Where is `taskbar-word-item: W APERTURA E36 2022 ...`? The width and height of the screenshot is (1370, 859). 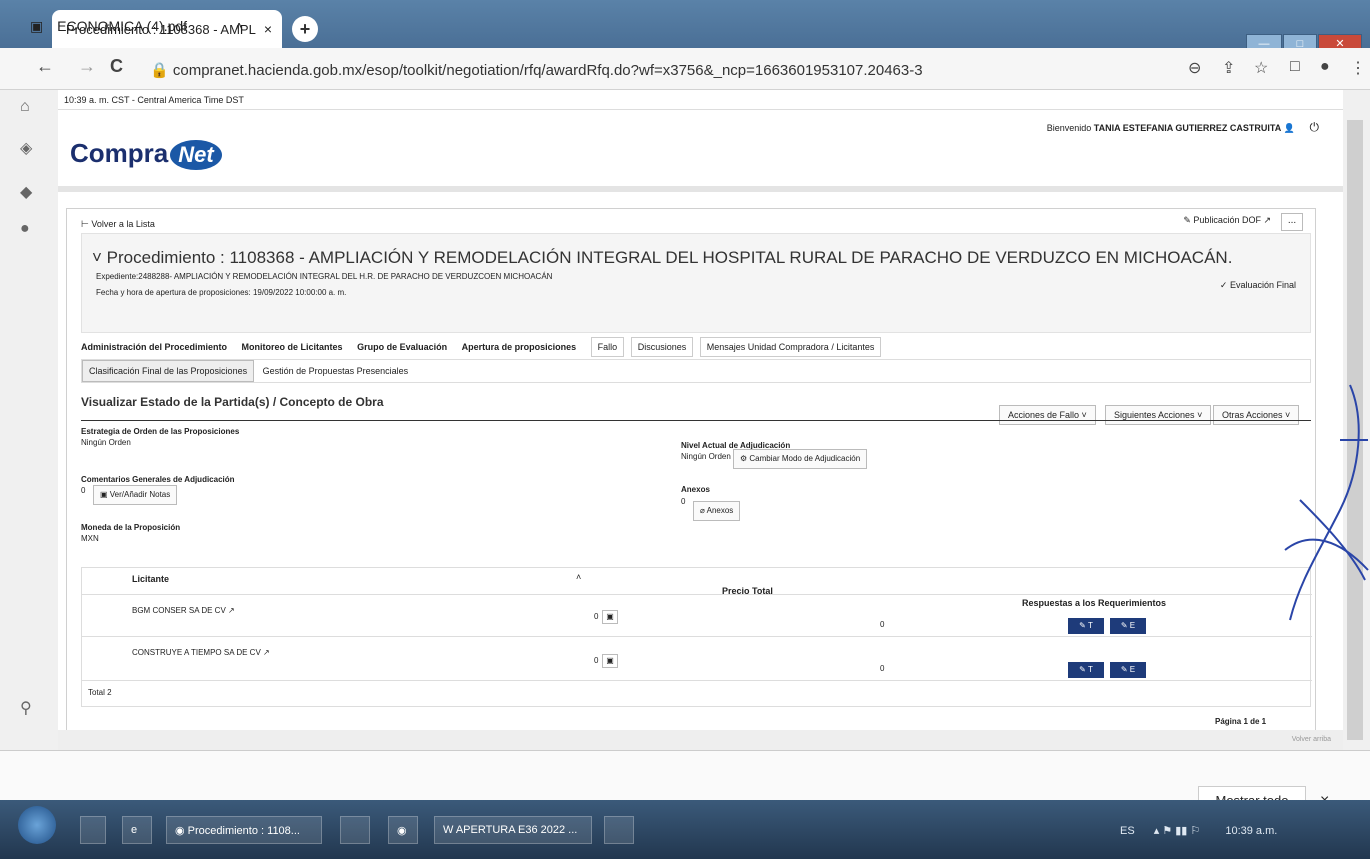 taskbar-word-item: W APERTURA E36 2022 ... is located at coordinates (513, 830).